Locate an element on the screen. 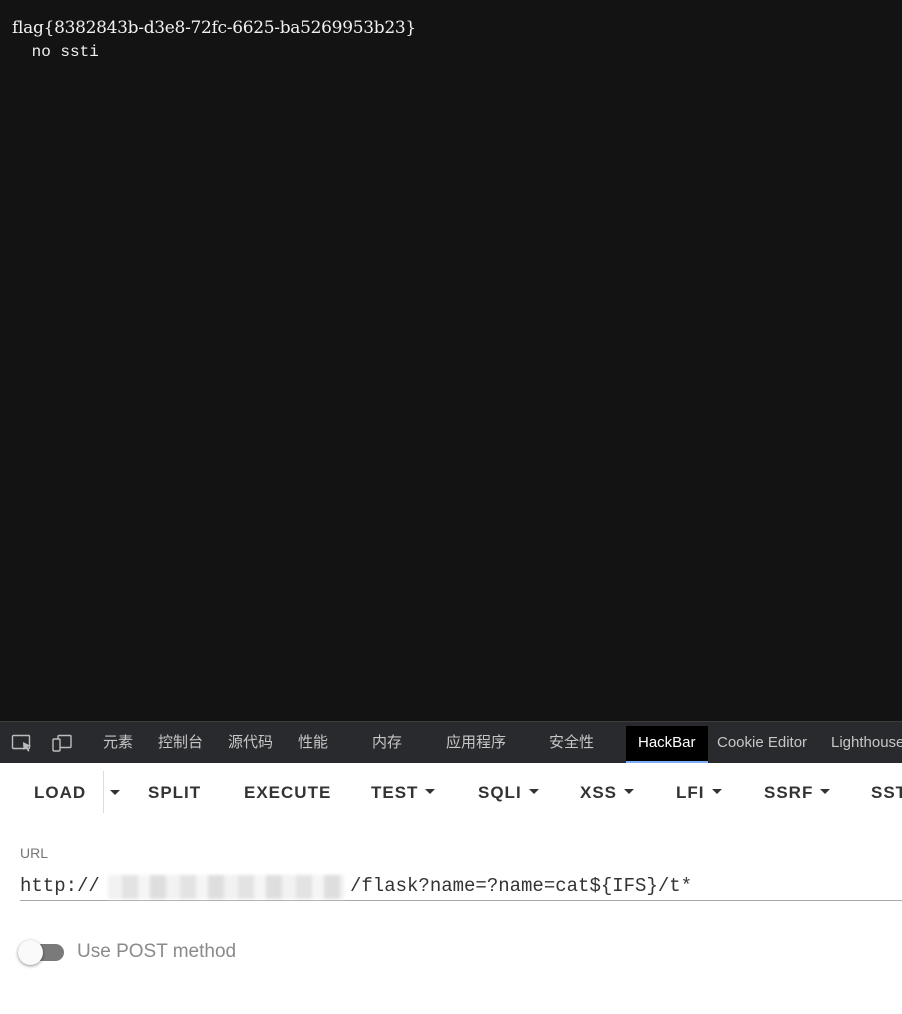  ssrf-menu-label: SSRF is located at coordinates (789, 792).